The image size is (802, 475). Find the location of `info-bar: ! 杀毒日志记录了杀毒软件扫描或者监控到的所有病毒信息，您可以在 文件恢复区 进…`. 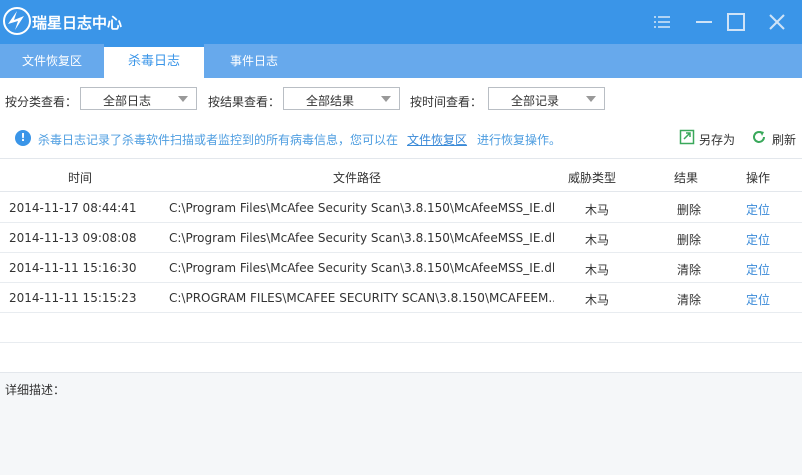

info-bar: ! 杀毒日志记录了杀毒软件扫描或者监控到的所有病毒信息，您可以在 文件恢复区 进… is located at coordinates (401, 138).